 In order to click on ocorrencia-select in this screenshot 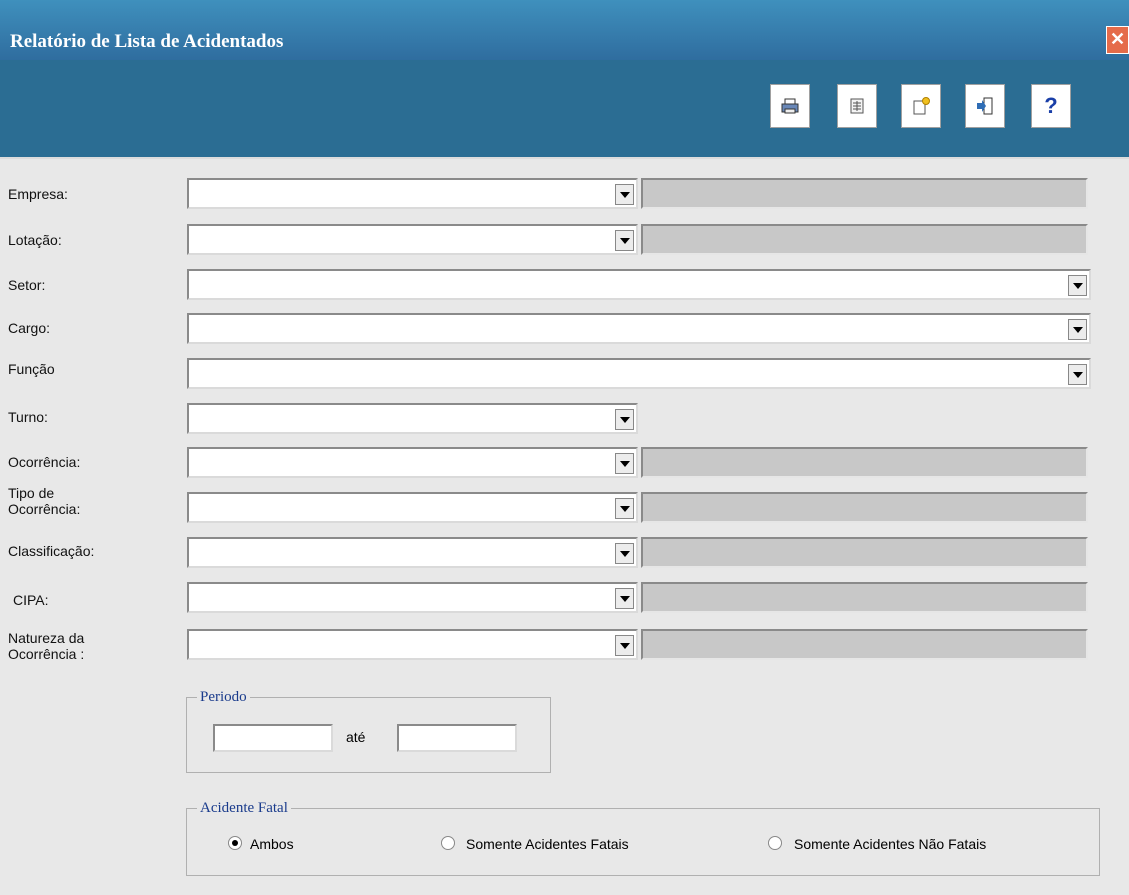, I will do `click(412, 462)`.